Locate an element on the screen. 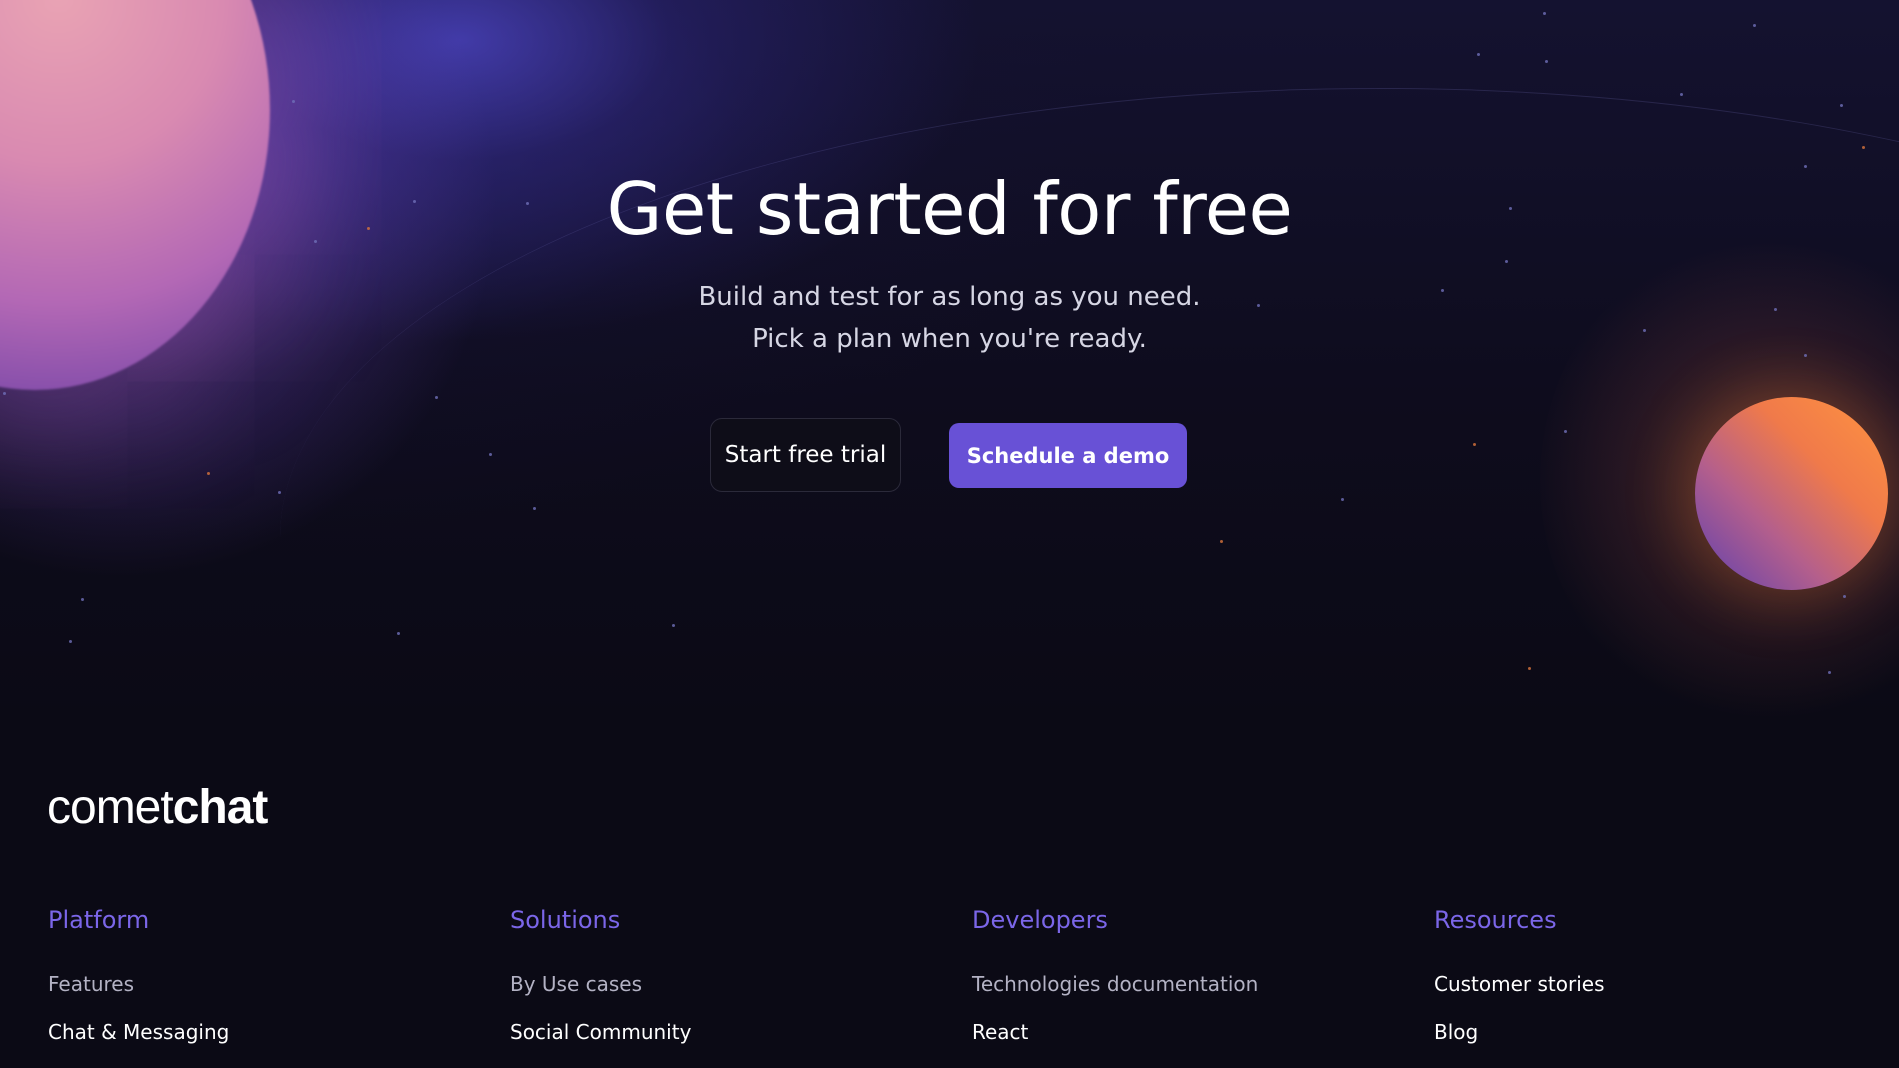 Image resolution: width=1899 pixels, height=1068 pixels. footer-heading-developers: Developers is located at coordinates (1040, 920).